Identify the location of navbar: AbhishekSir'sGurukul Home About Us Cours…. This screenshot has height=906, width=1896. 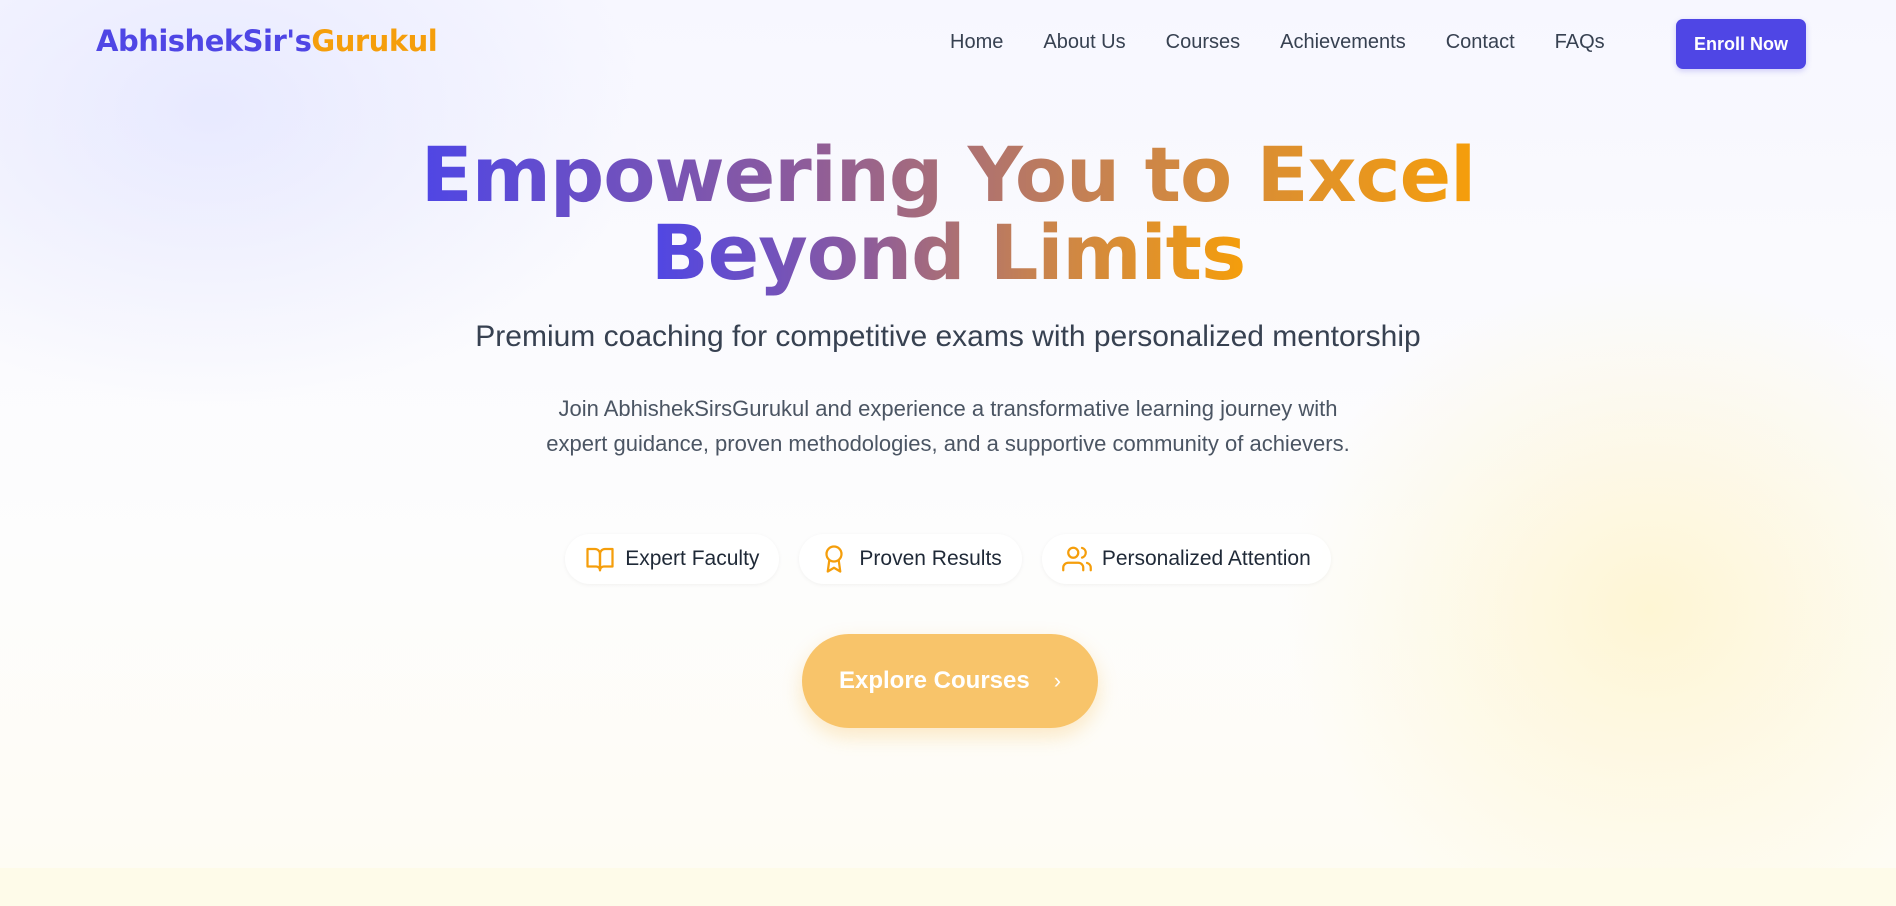
(948, 44).